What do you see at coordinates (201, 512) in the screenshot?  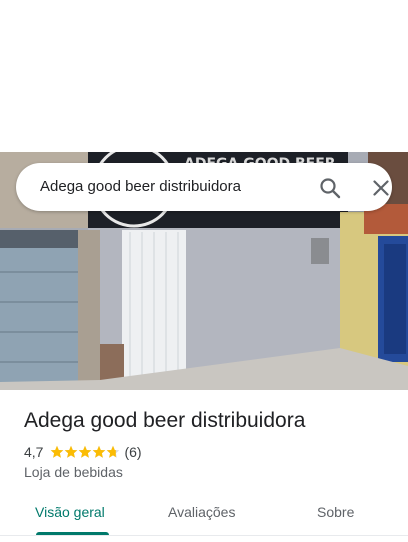 I see `tab-reviews: Avaliações` at bounding box center [201, 512].